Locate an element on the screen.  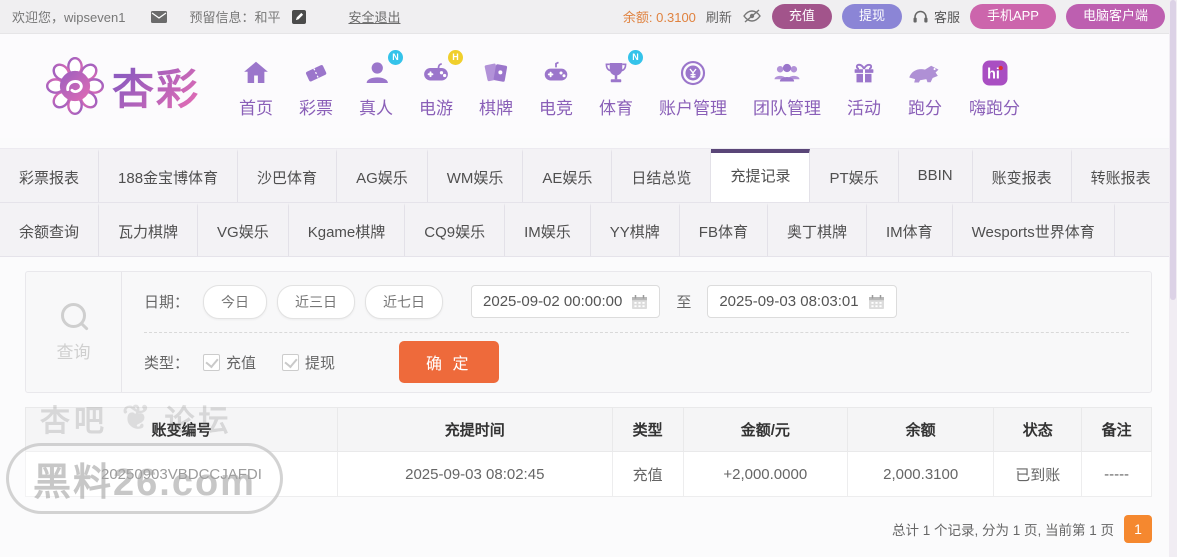
nav-item-account: 账户管理 is located at coordinates (693, 86).